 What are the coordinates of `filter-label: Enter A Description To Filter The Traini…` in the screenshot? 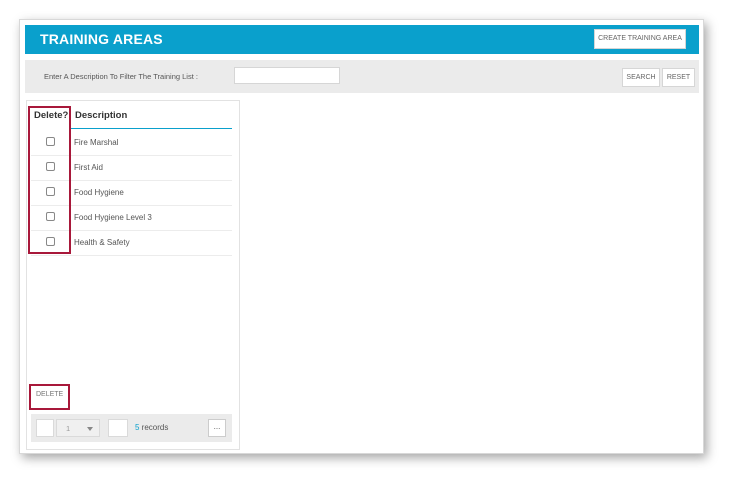 It's located at (121, 76).